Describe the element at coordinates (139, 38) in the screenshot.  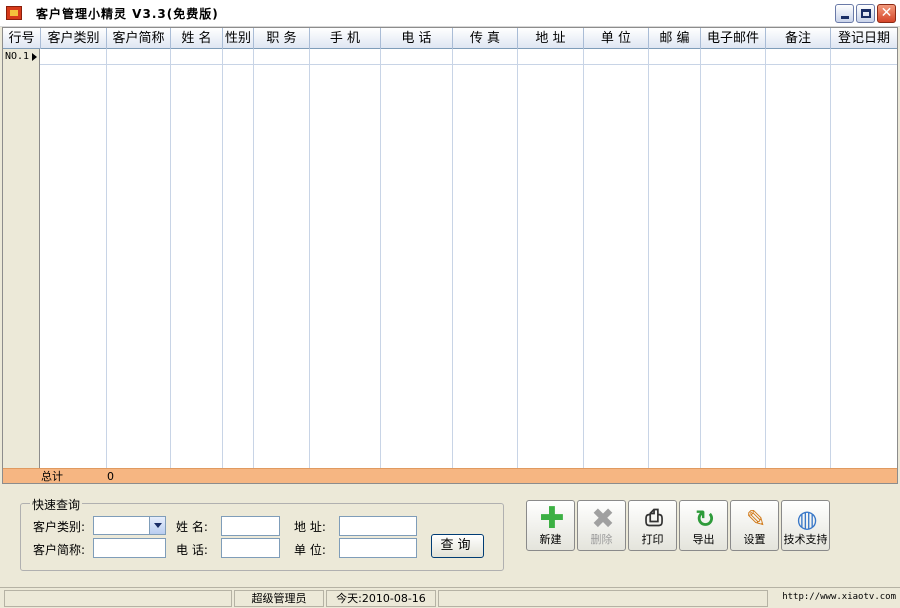
I see `column-header: 客户简称` at that location.